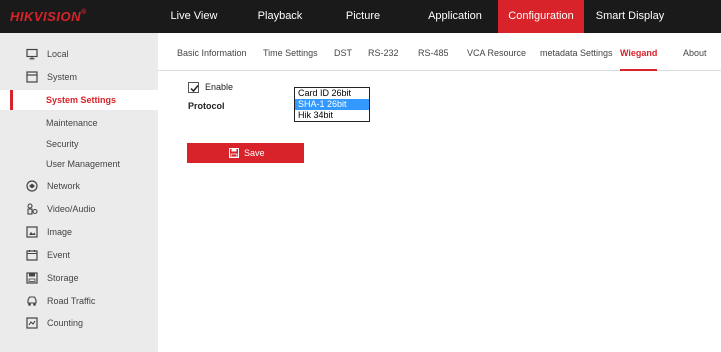 The height and width of the screenshot is (352, 721). What do you see at coordinates (541, 16) in the screenshot?
I see `nav-configuration: Configuration` at bounding box center [541, 16].